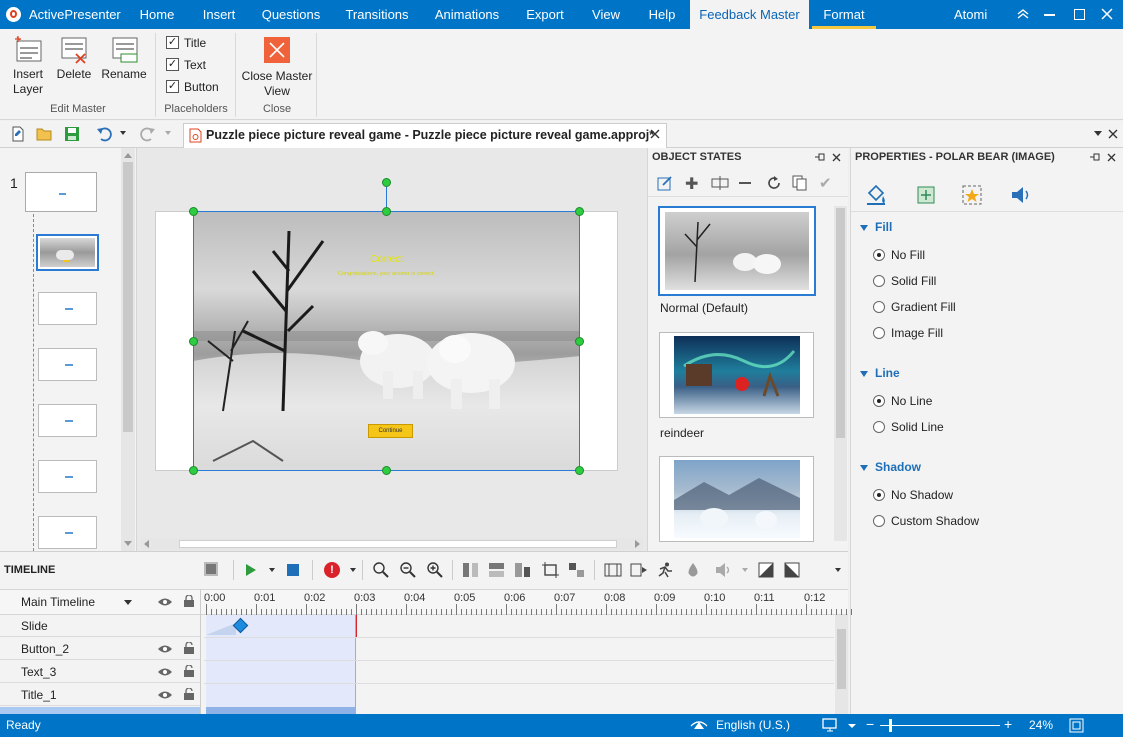  Describe the element at coordinates (523, 570) in the screenshot. I see `insert-time-icon` at that location.